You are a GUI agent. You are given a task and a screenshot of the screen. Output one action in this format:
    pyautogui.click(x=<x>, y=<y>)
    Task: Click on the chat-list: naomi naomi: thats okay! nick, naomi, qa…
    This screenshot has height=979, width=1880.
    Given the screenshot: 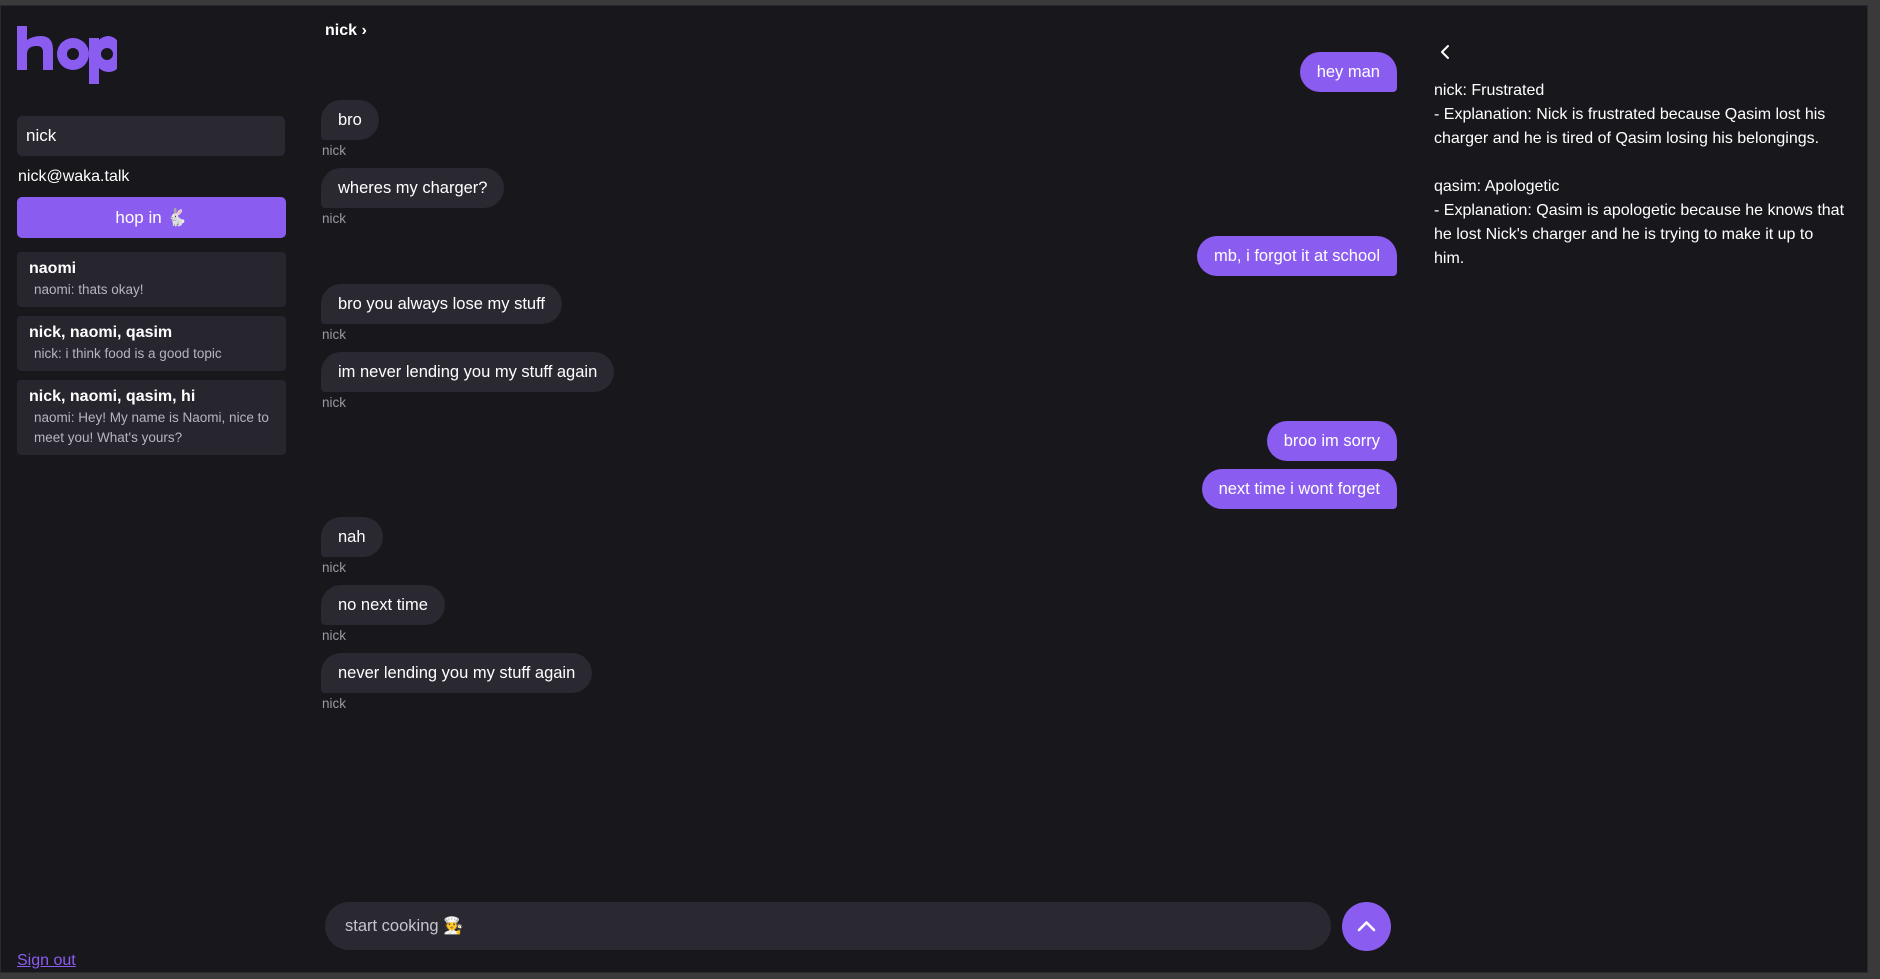 What is the action you would take?
    pyautogui.click(x=151, y=358)
    